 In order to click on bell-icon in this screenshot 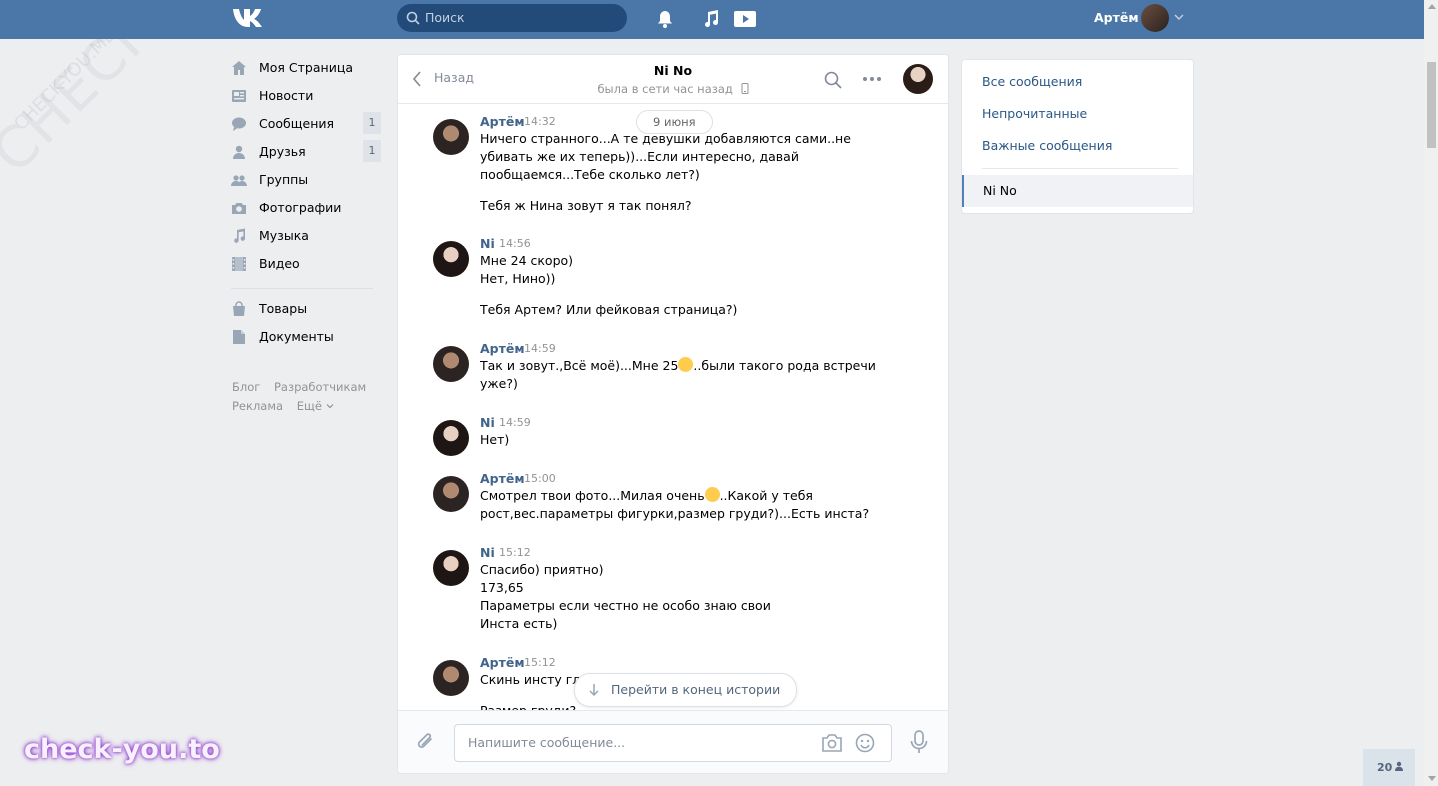, I will do `click(665, 19)`.